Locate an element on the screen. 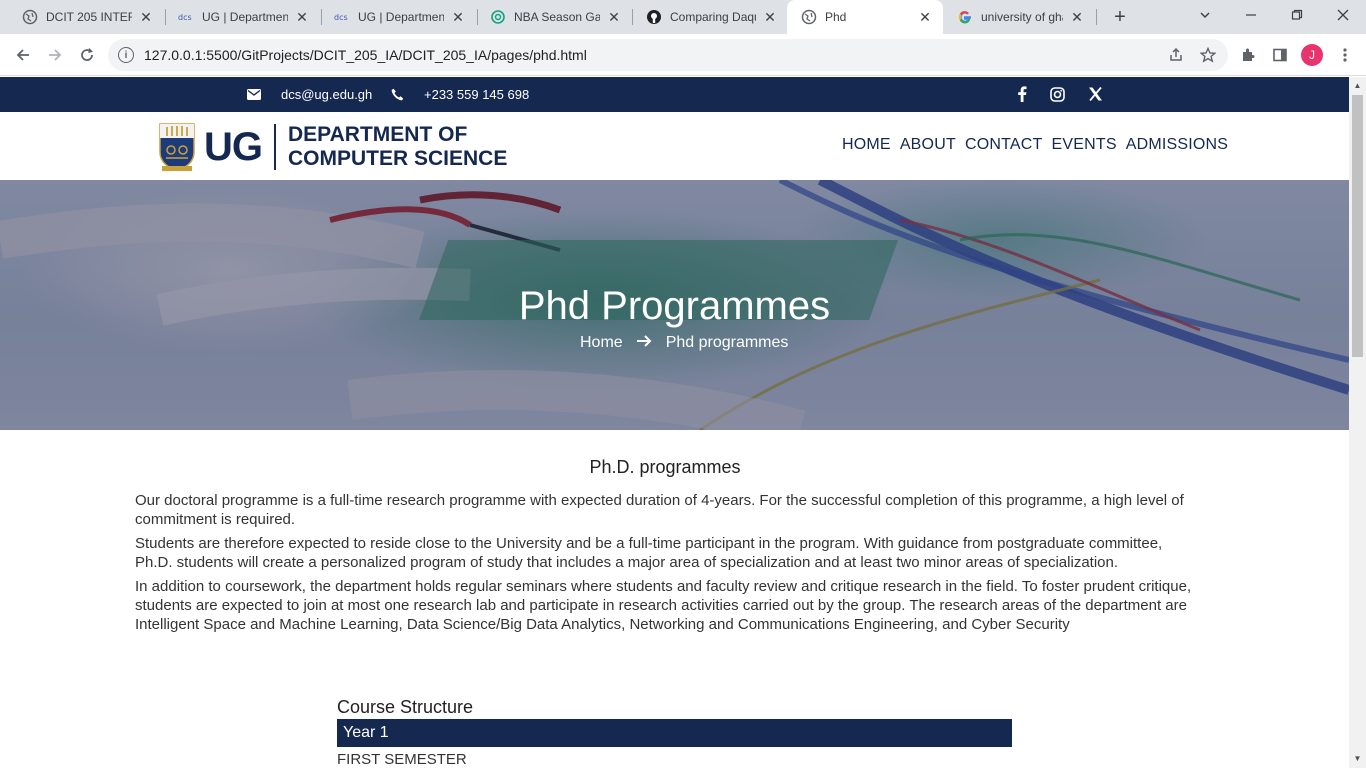  year-header: Year 1 is located at coordinates (674, 733).